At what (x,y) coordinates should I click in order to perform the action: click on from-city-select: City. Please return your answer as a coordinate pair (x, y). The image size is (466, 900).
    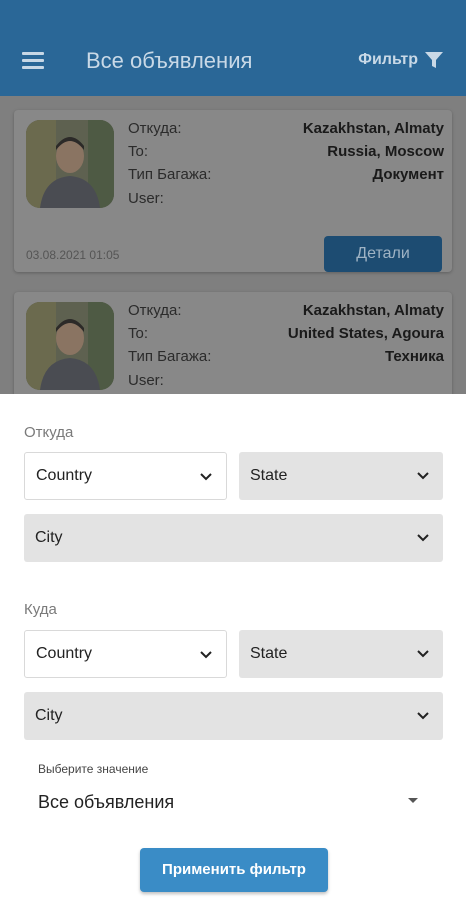
    Looking at the image, I should click on (233, 538).